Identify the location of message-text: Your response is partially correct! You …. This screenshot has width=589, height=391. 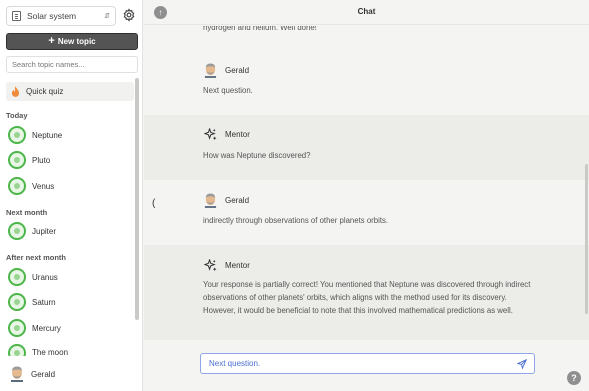
(367, 297).